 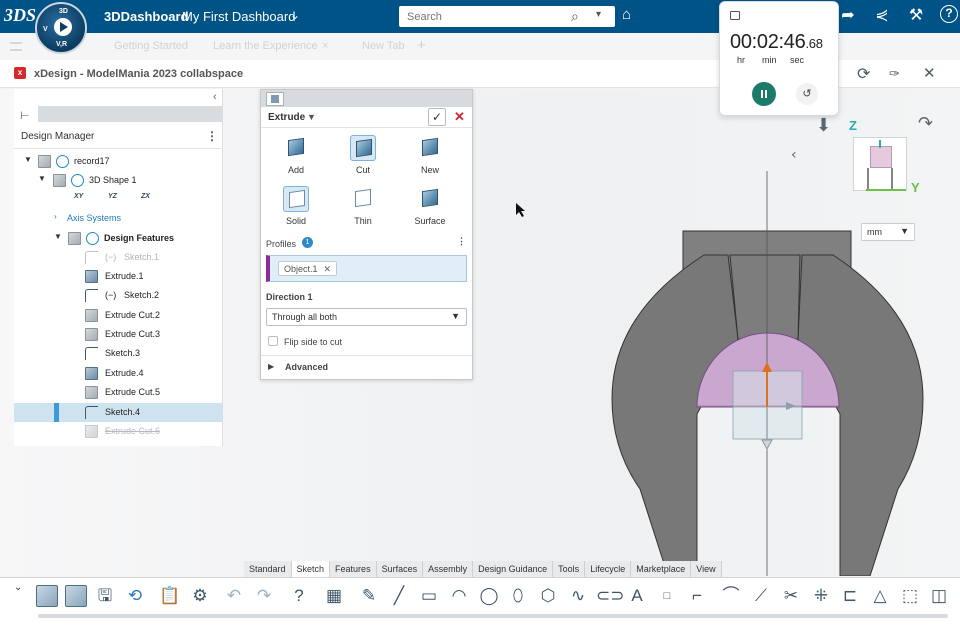 What do you see at coordinates (63, 27) in the screenshot?
I see `play-icon` at bounding box center [63, 27].